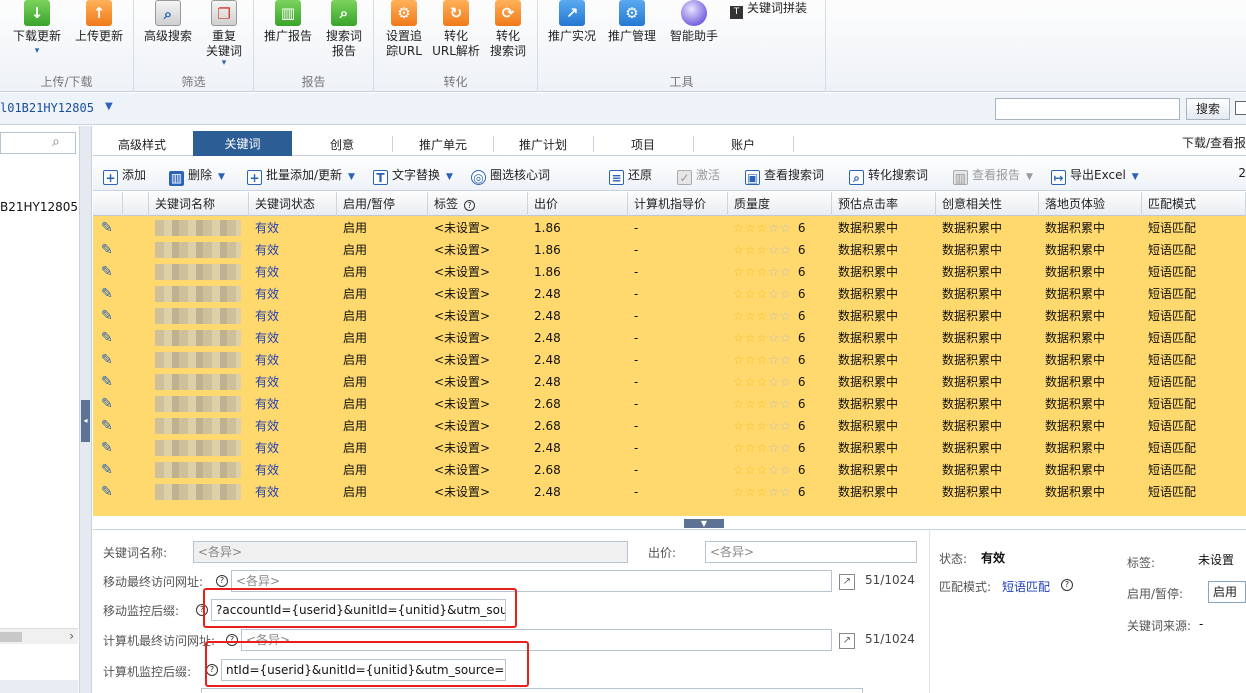 Image resolution: width=1246 pixels, height=693 pixels. What do you see at coordinates (39, 207) in the screenshot?
I see `tree-node-account: B21HY12805` at bounding box center [39, 207].